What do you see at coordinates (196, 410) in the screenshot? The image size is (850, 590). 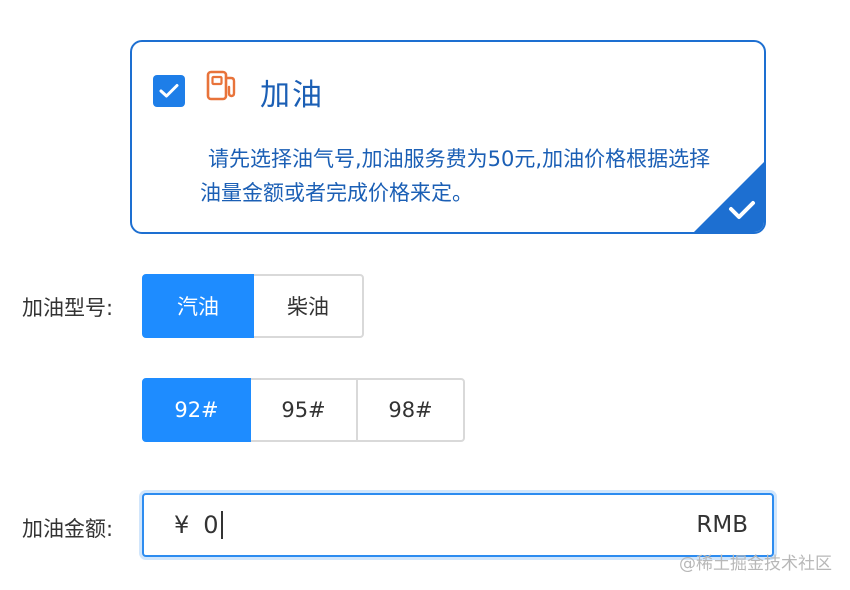 I see `grade-92-button: 92#` at bounding box center [196, 410].